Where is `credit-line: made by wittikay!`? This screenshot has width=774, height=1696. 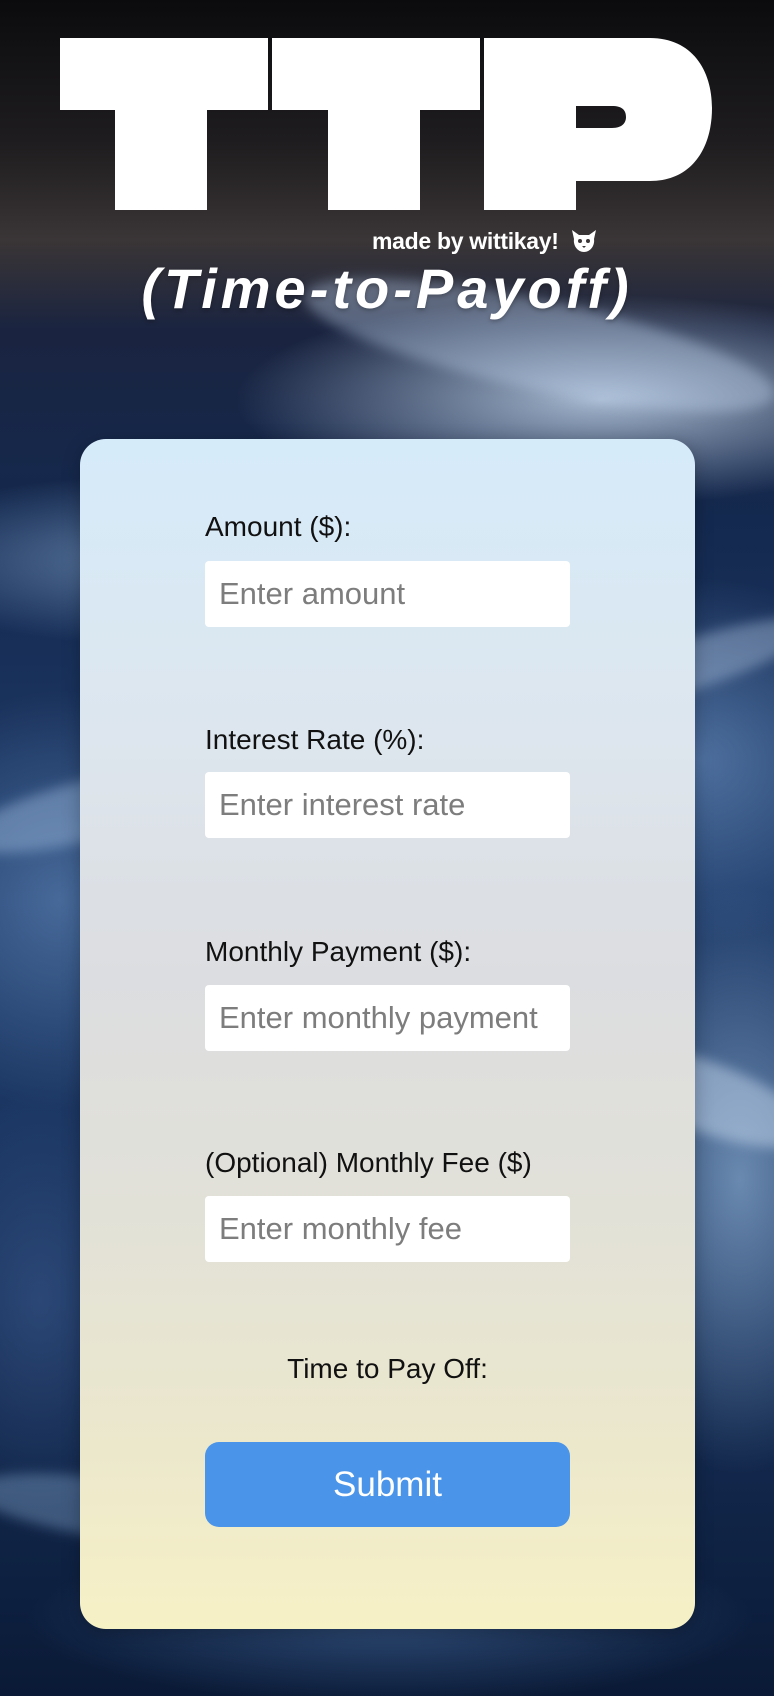 credit-line: made by wittikay! is located at coordinates (485, 241).